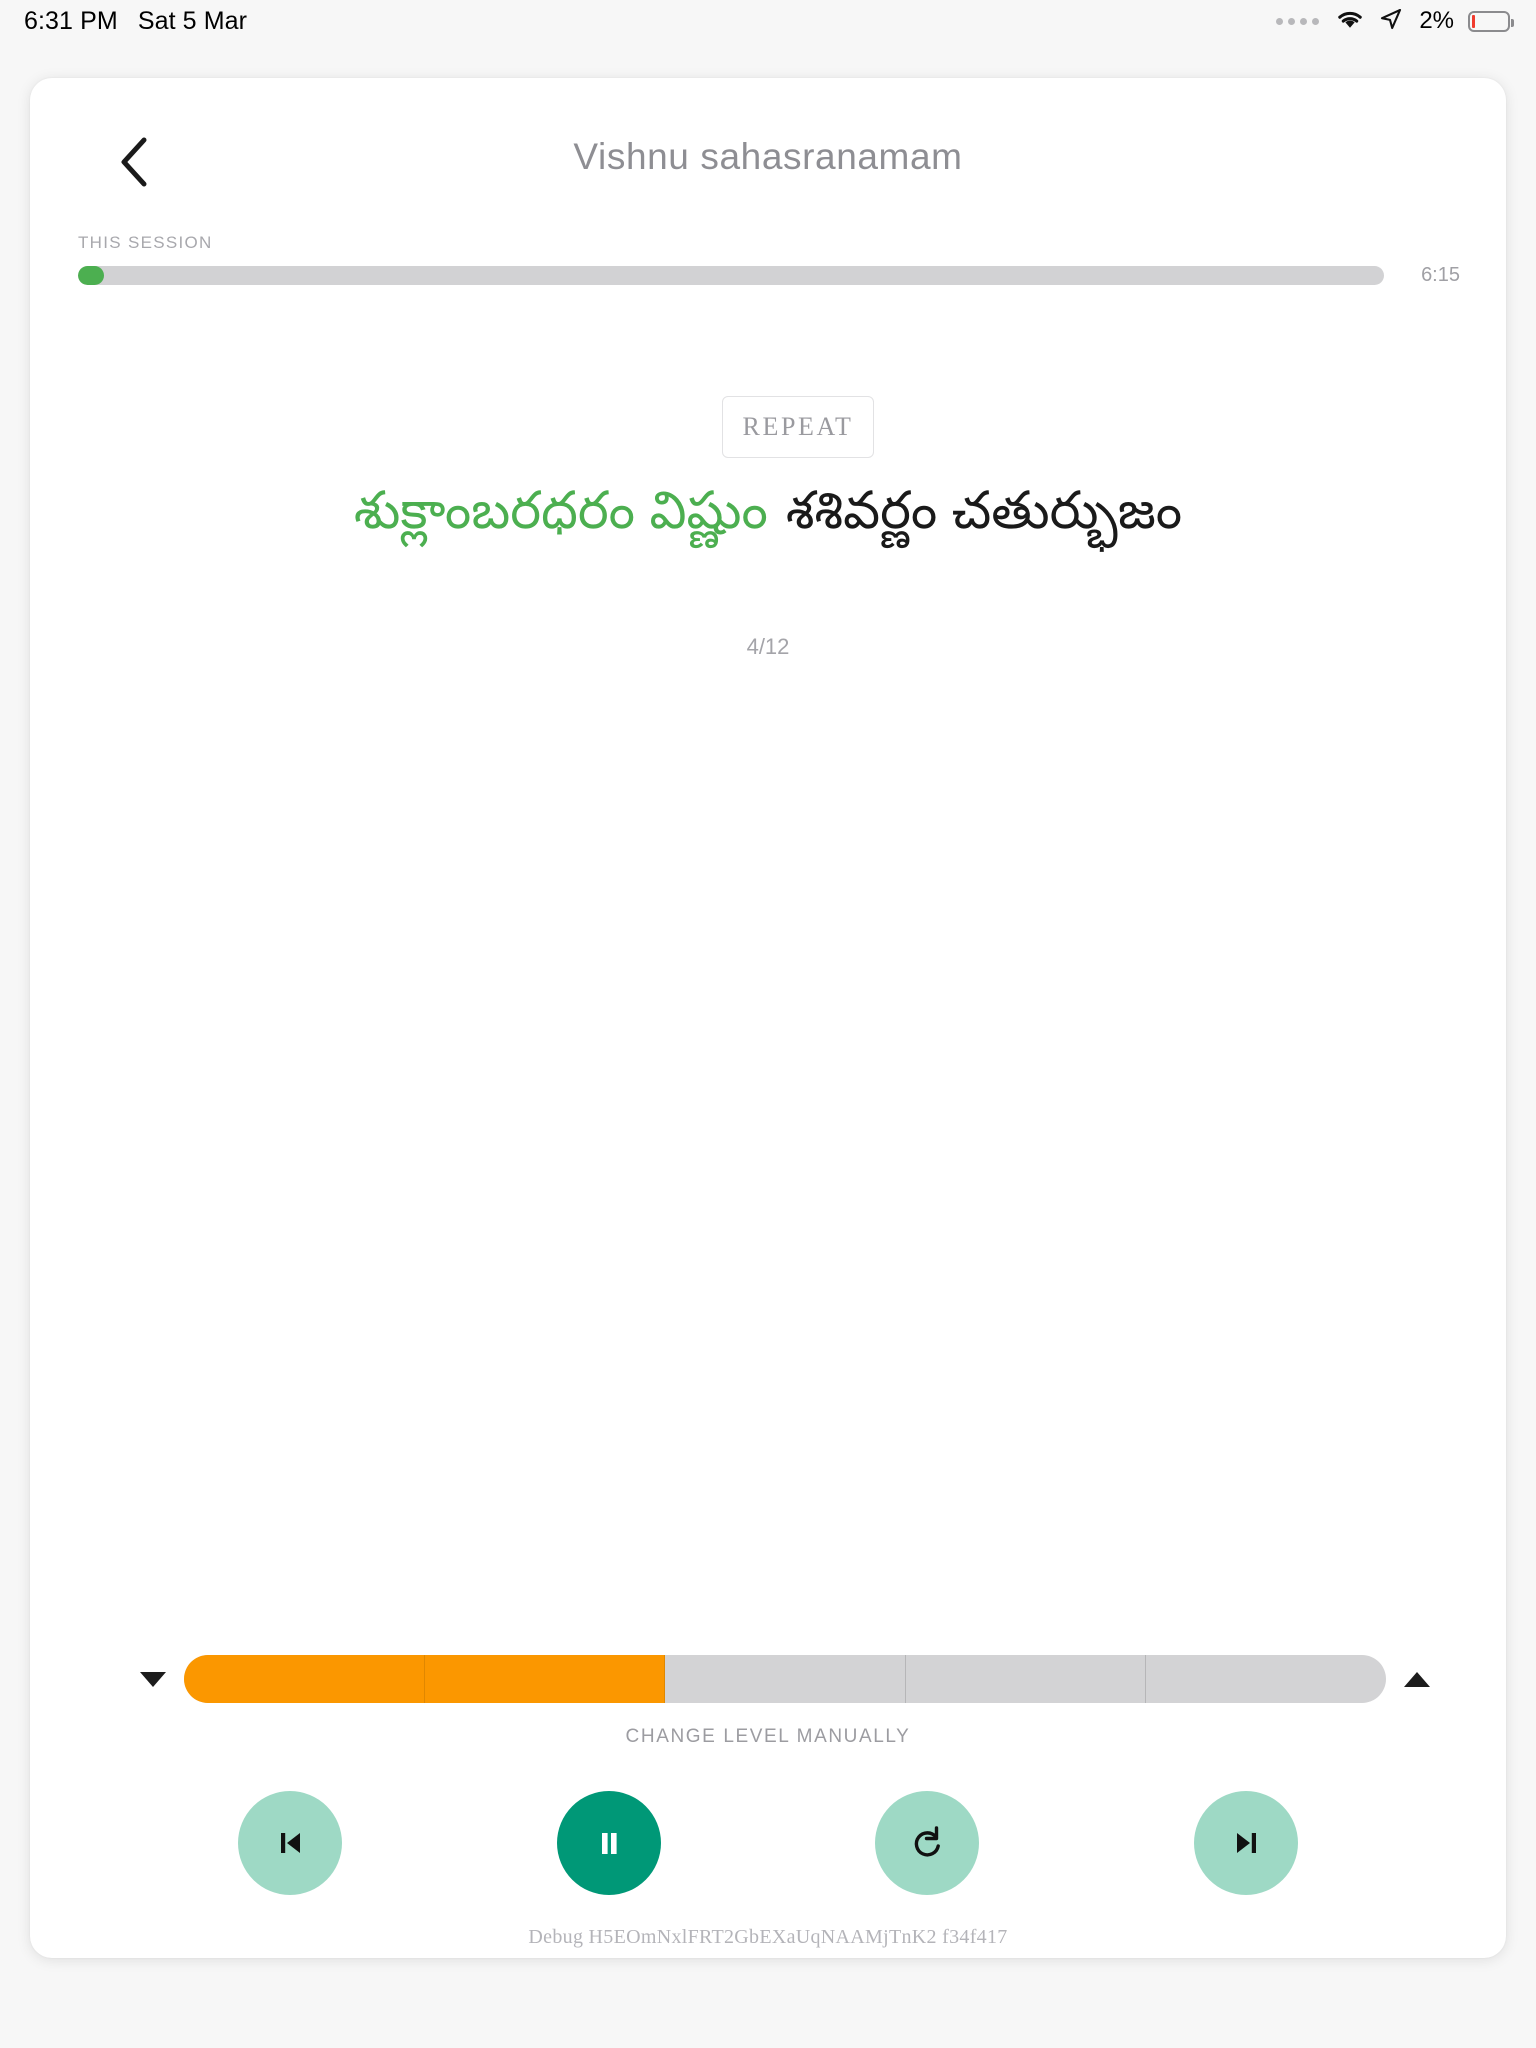  Describe the element at coordinates (91, 275) in the screenshot. I see `session-progress-fill` at that location.